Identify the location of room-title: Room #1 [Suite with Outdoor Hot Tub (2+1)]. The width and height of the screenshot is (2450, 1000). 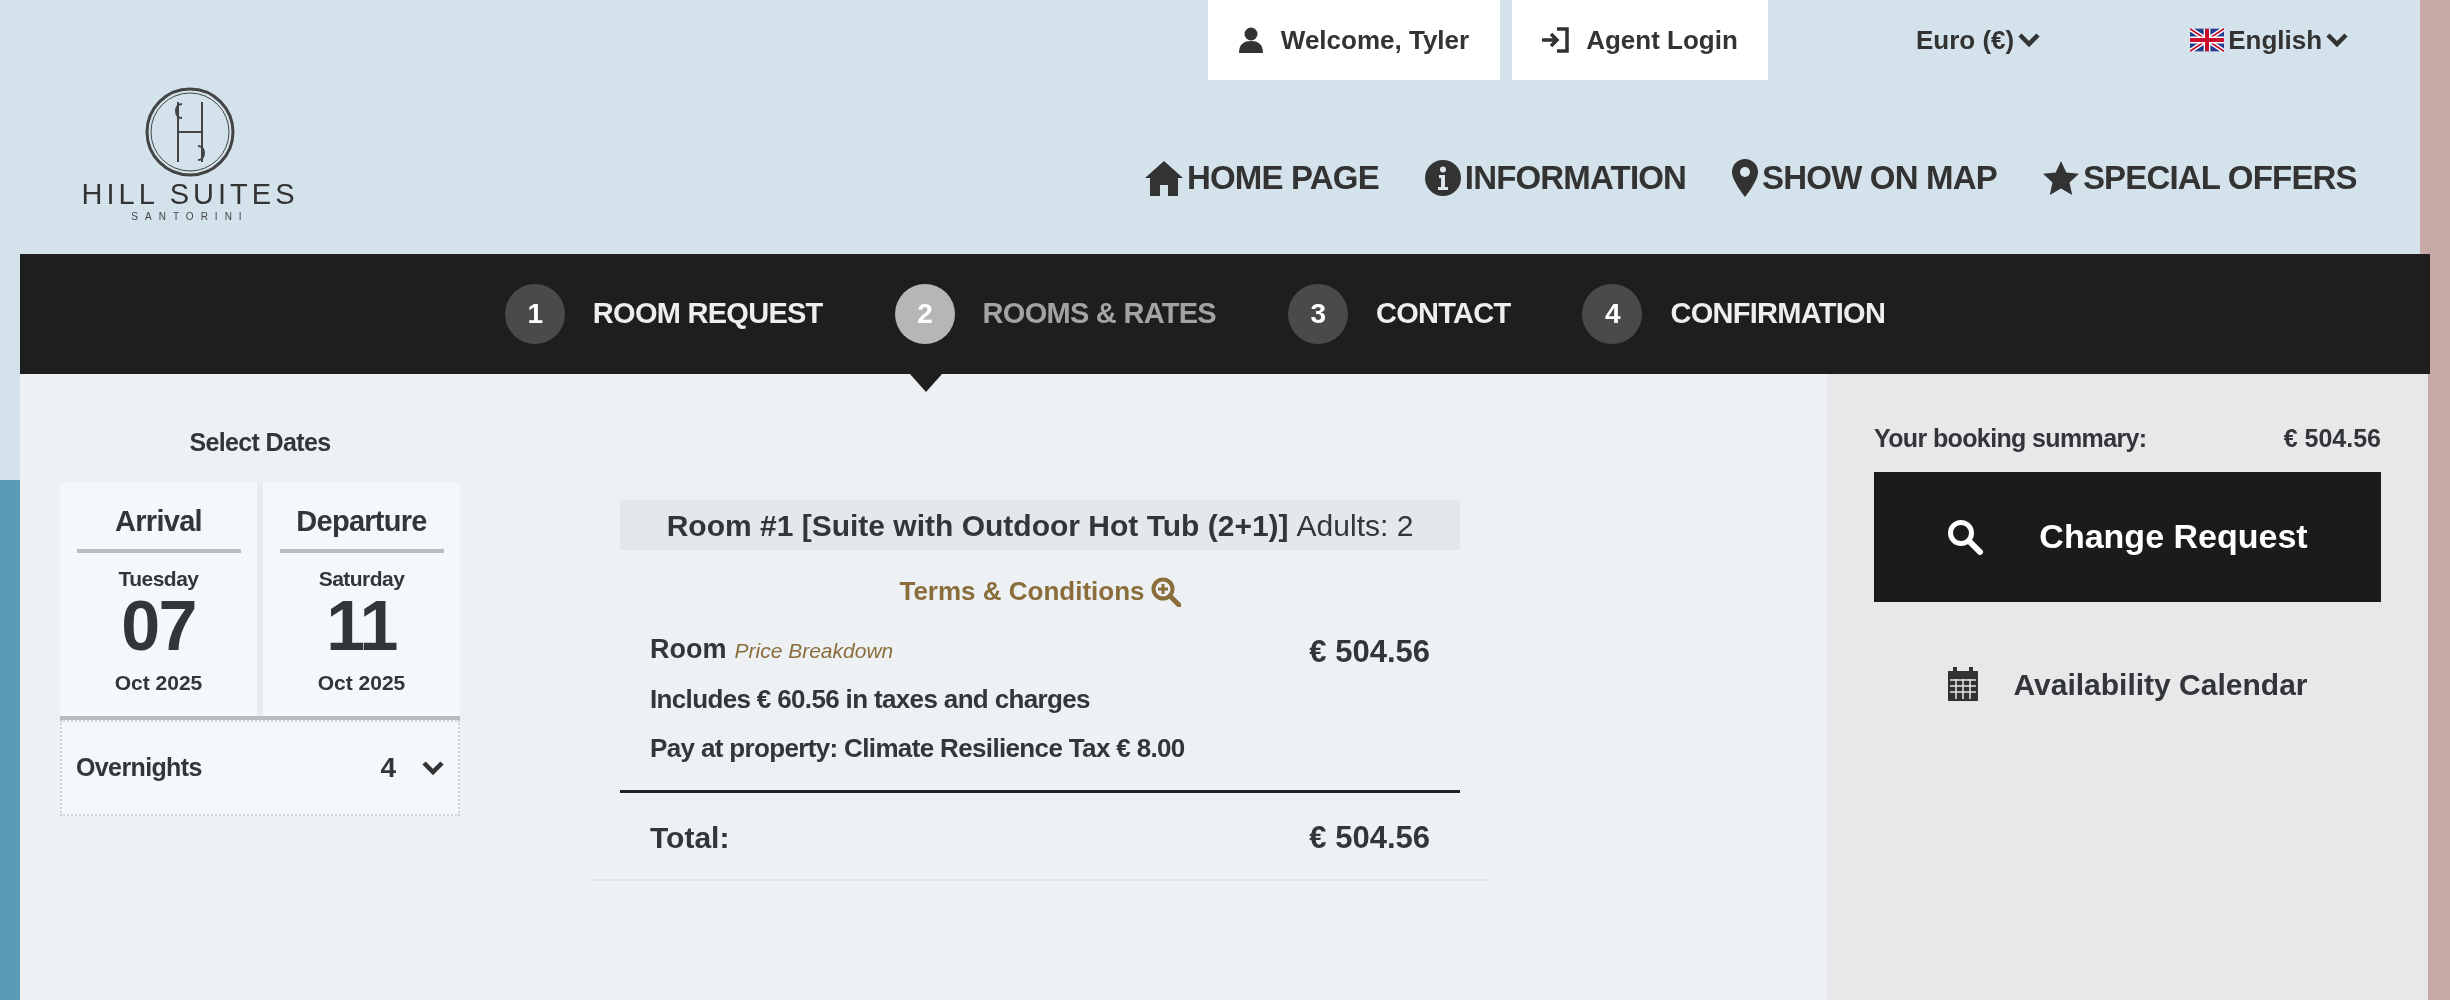
(977, 525).